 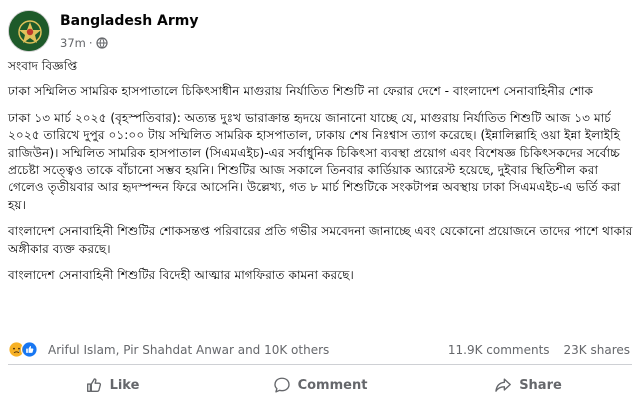 What do you see at coordinates (540, 385) in the screenshot?
I see `share-label: Share` at bounding box center [540, 385].